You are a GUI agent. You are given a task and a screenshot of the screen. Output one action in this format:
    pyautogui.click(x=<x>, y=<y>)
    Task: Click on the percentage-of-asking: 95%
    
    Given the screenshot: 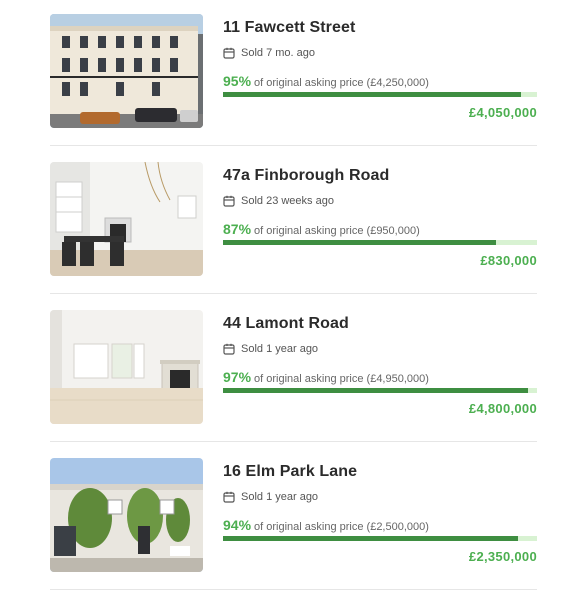 What is the action you would take?
    pyautogui.click(x=237, y=81)
    